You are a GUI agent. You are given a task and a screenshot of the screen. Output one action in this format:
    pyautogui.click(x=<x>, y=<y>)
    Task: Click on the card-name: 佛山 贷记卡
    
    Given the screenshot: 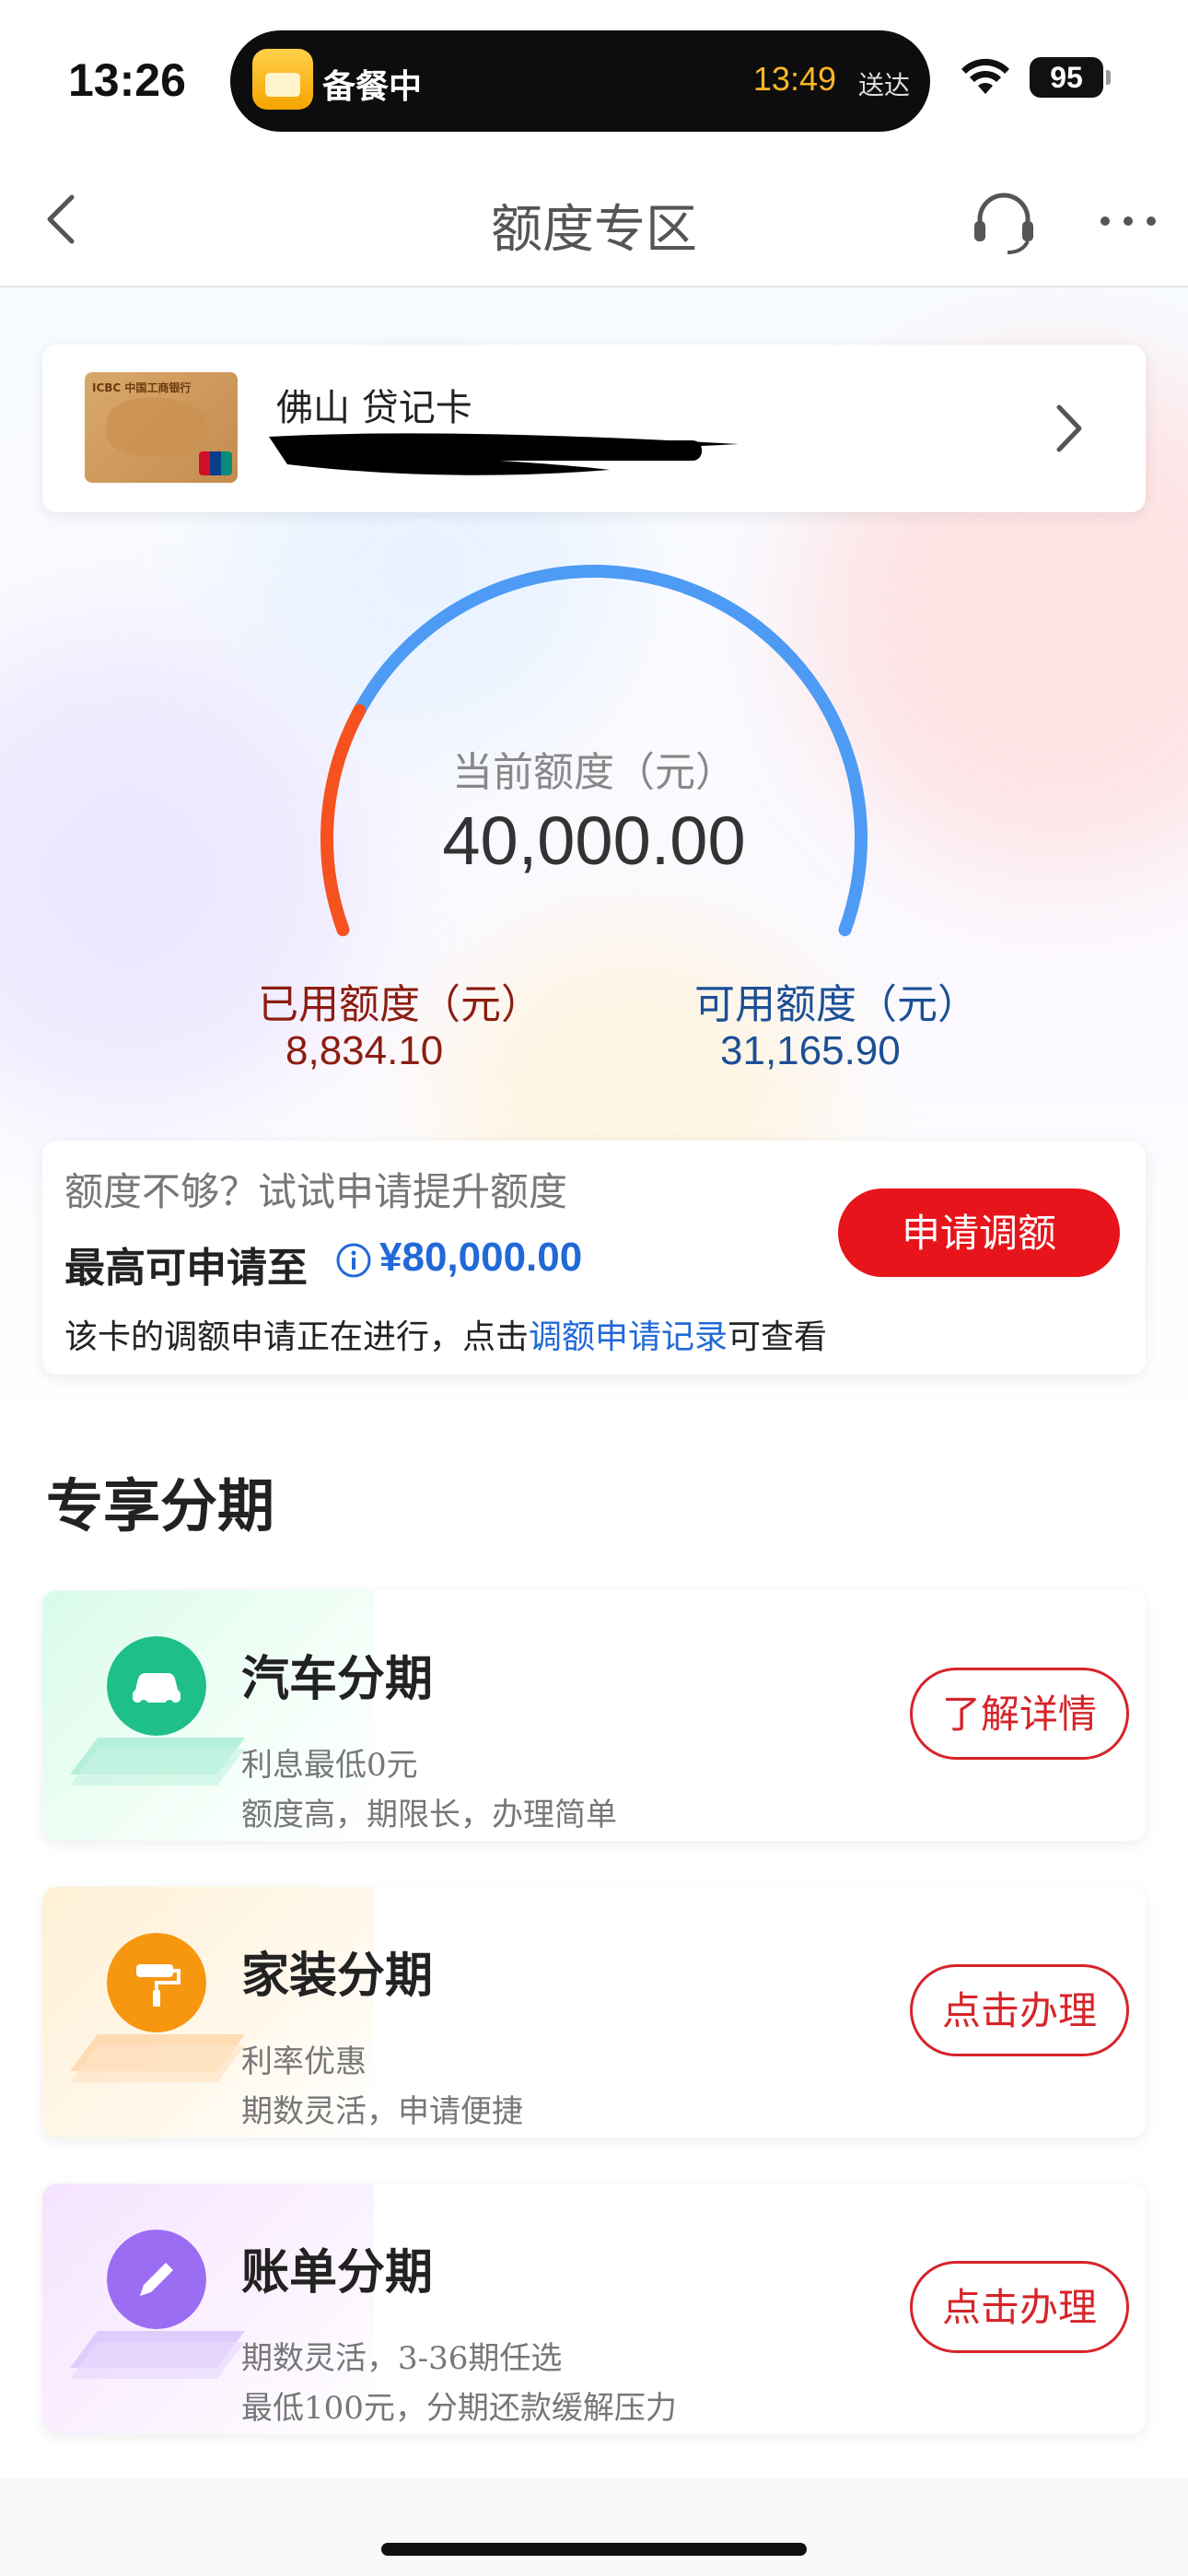 What is the action you would take?
    pyautogui.click(x=374, y=408)
    